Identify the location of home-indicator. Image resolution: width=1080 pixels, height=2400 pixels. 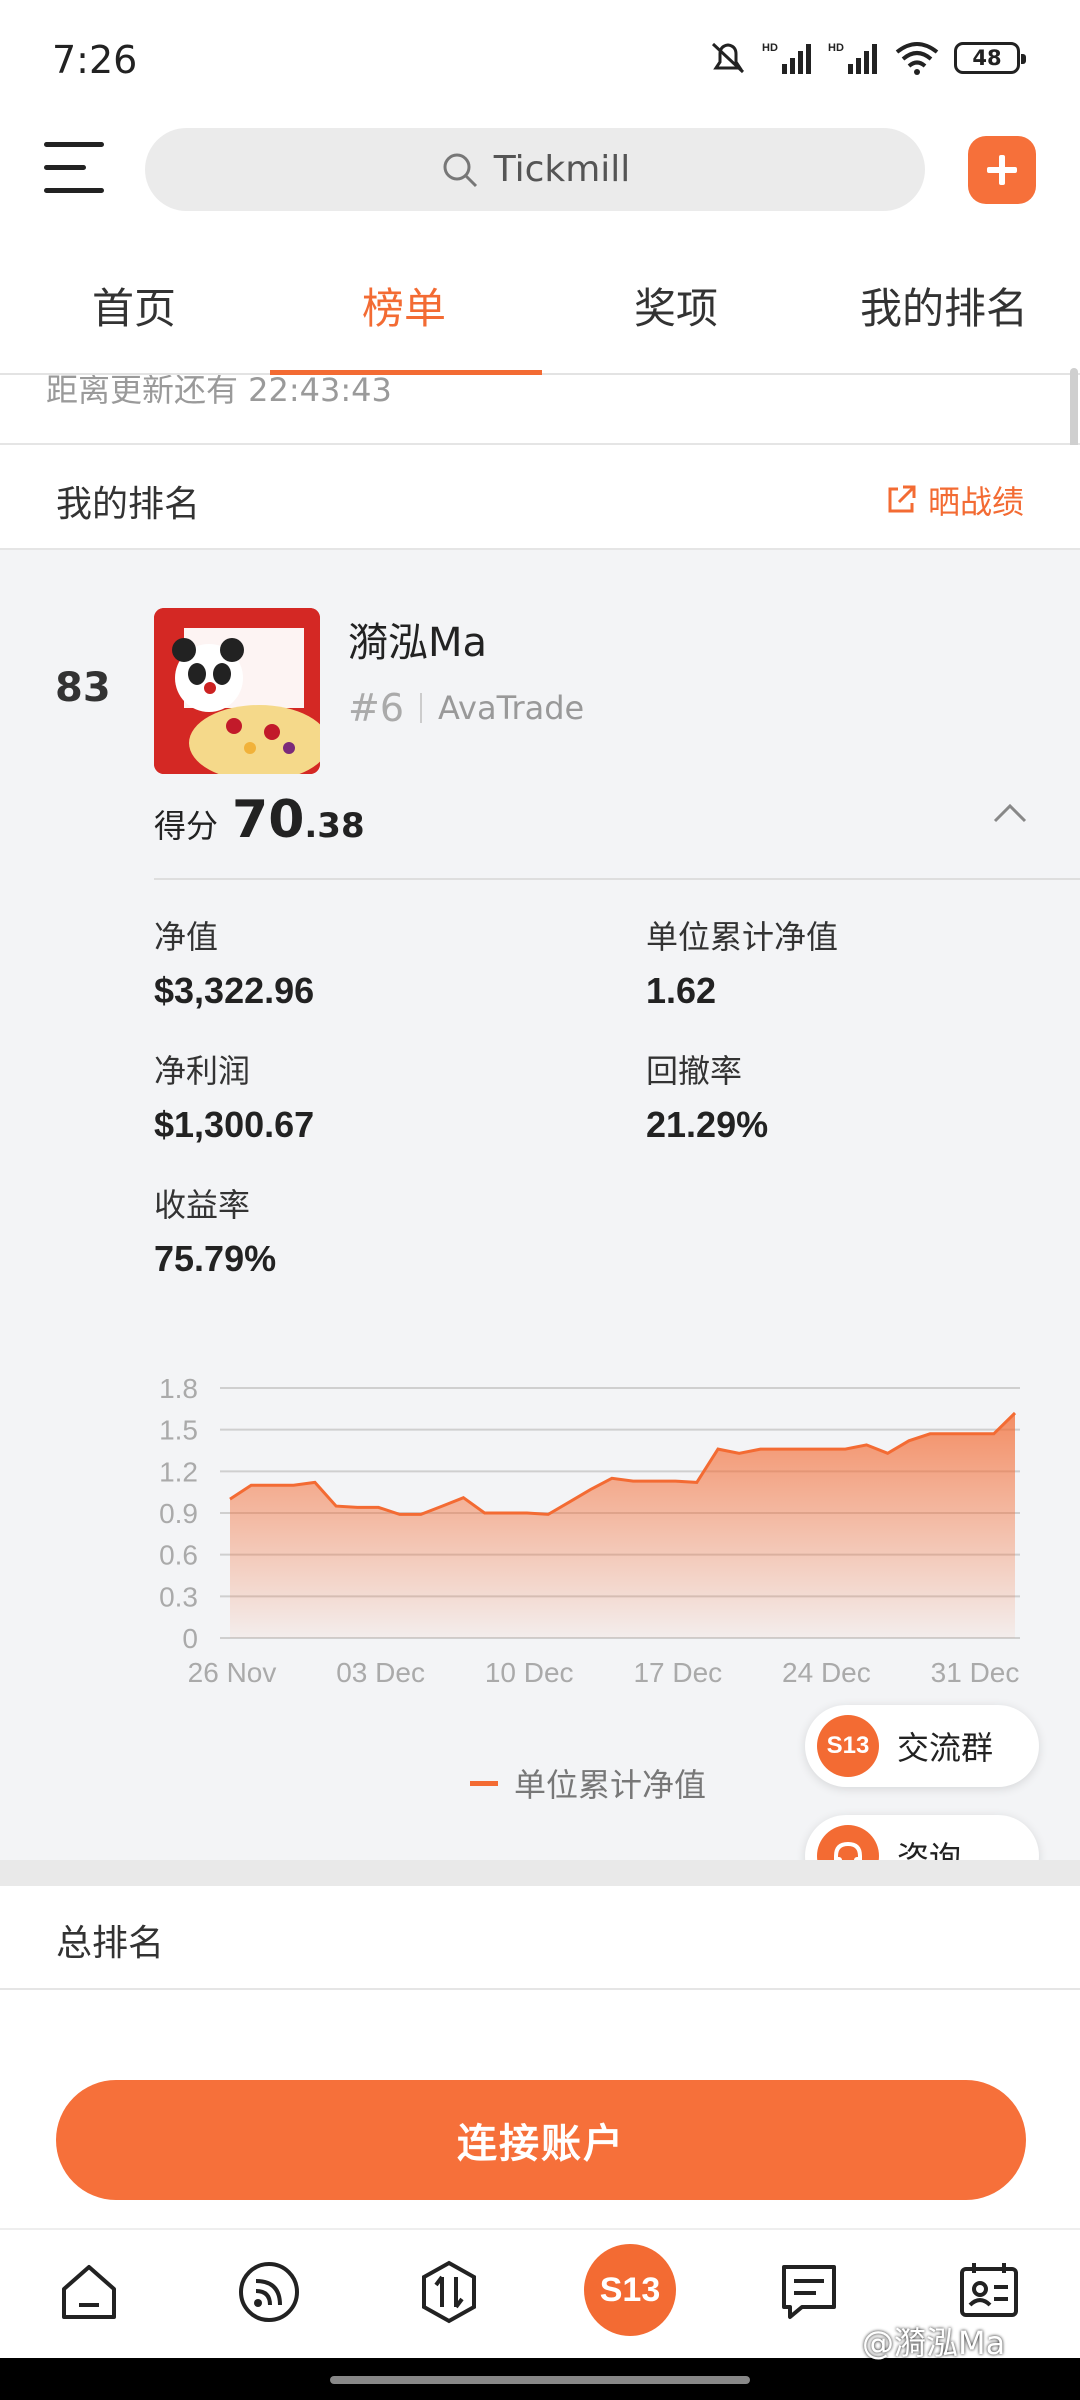
(540, 2380).